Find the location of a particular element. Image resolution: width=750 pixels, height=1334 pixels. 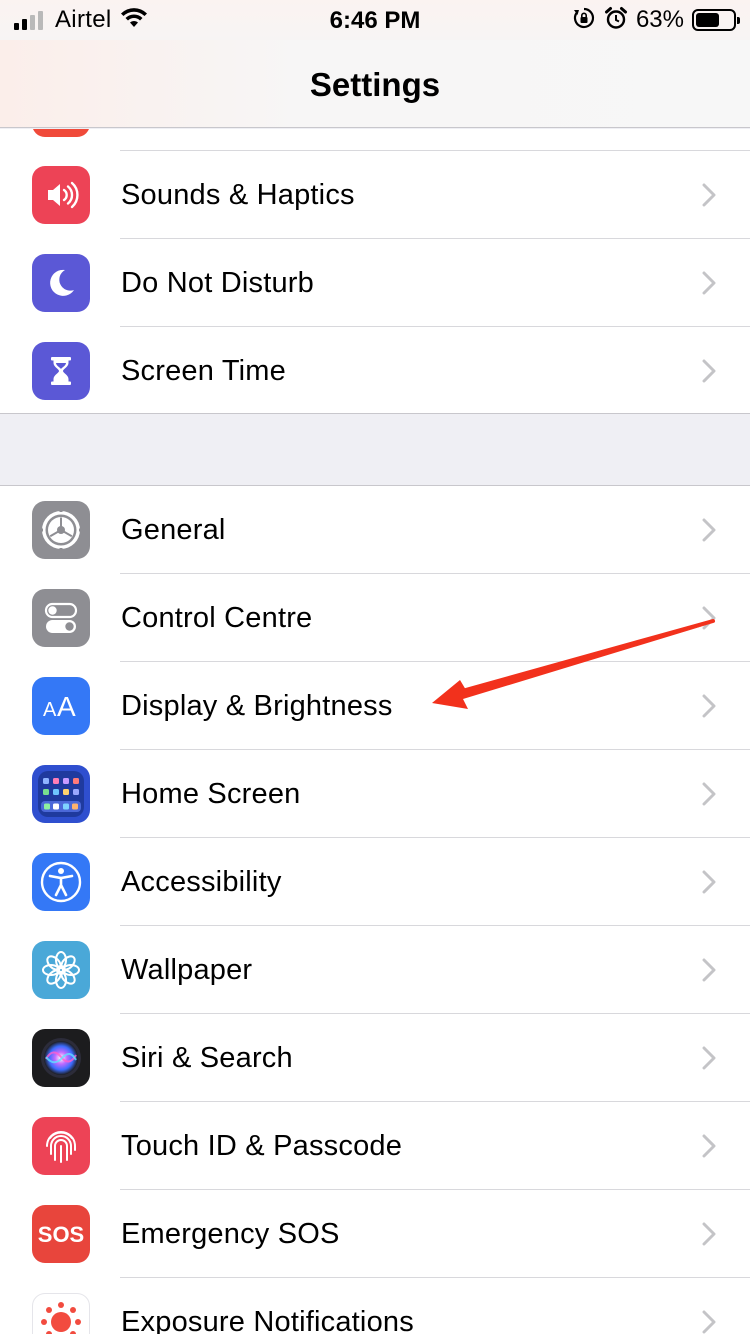

moon-icon is located at coordinates (61, 283).